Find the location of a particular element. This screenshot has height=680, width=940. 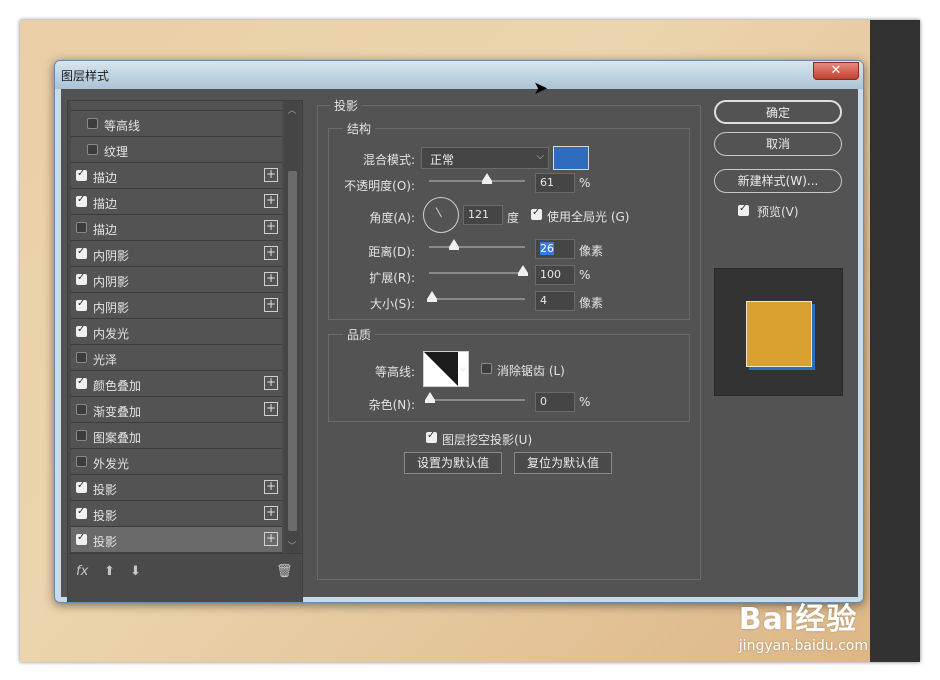

antialias-checkbox is located at coordinates (486, 368).